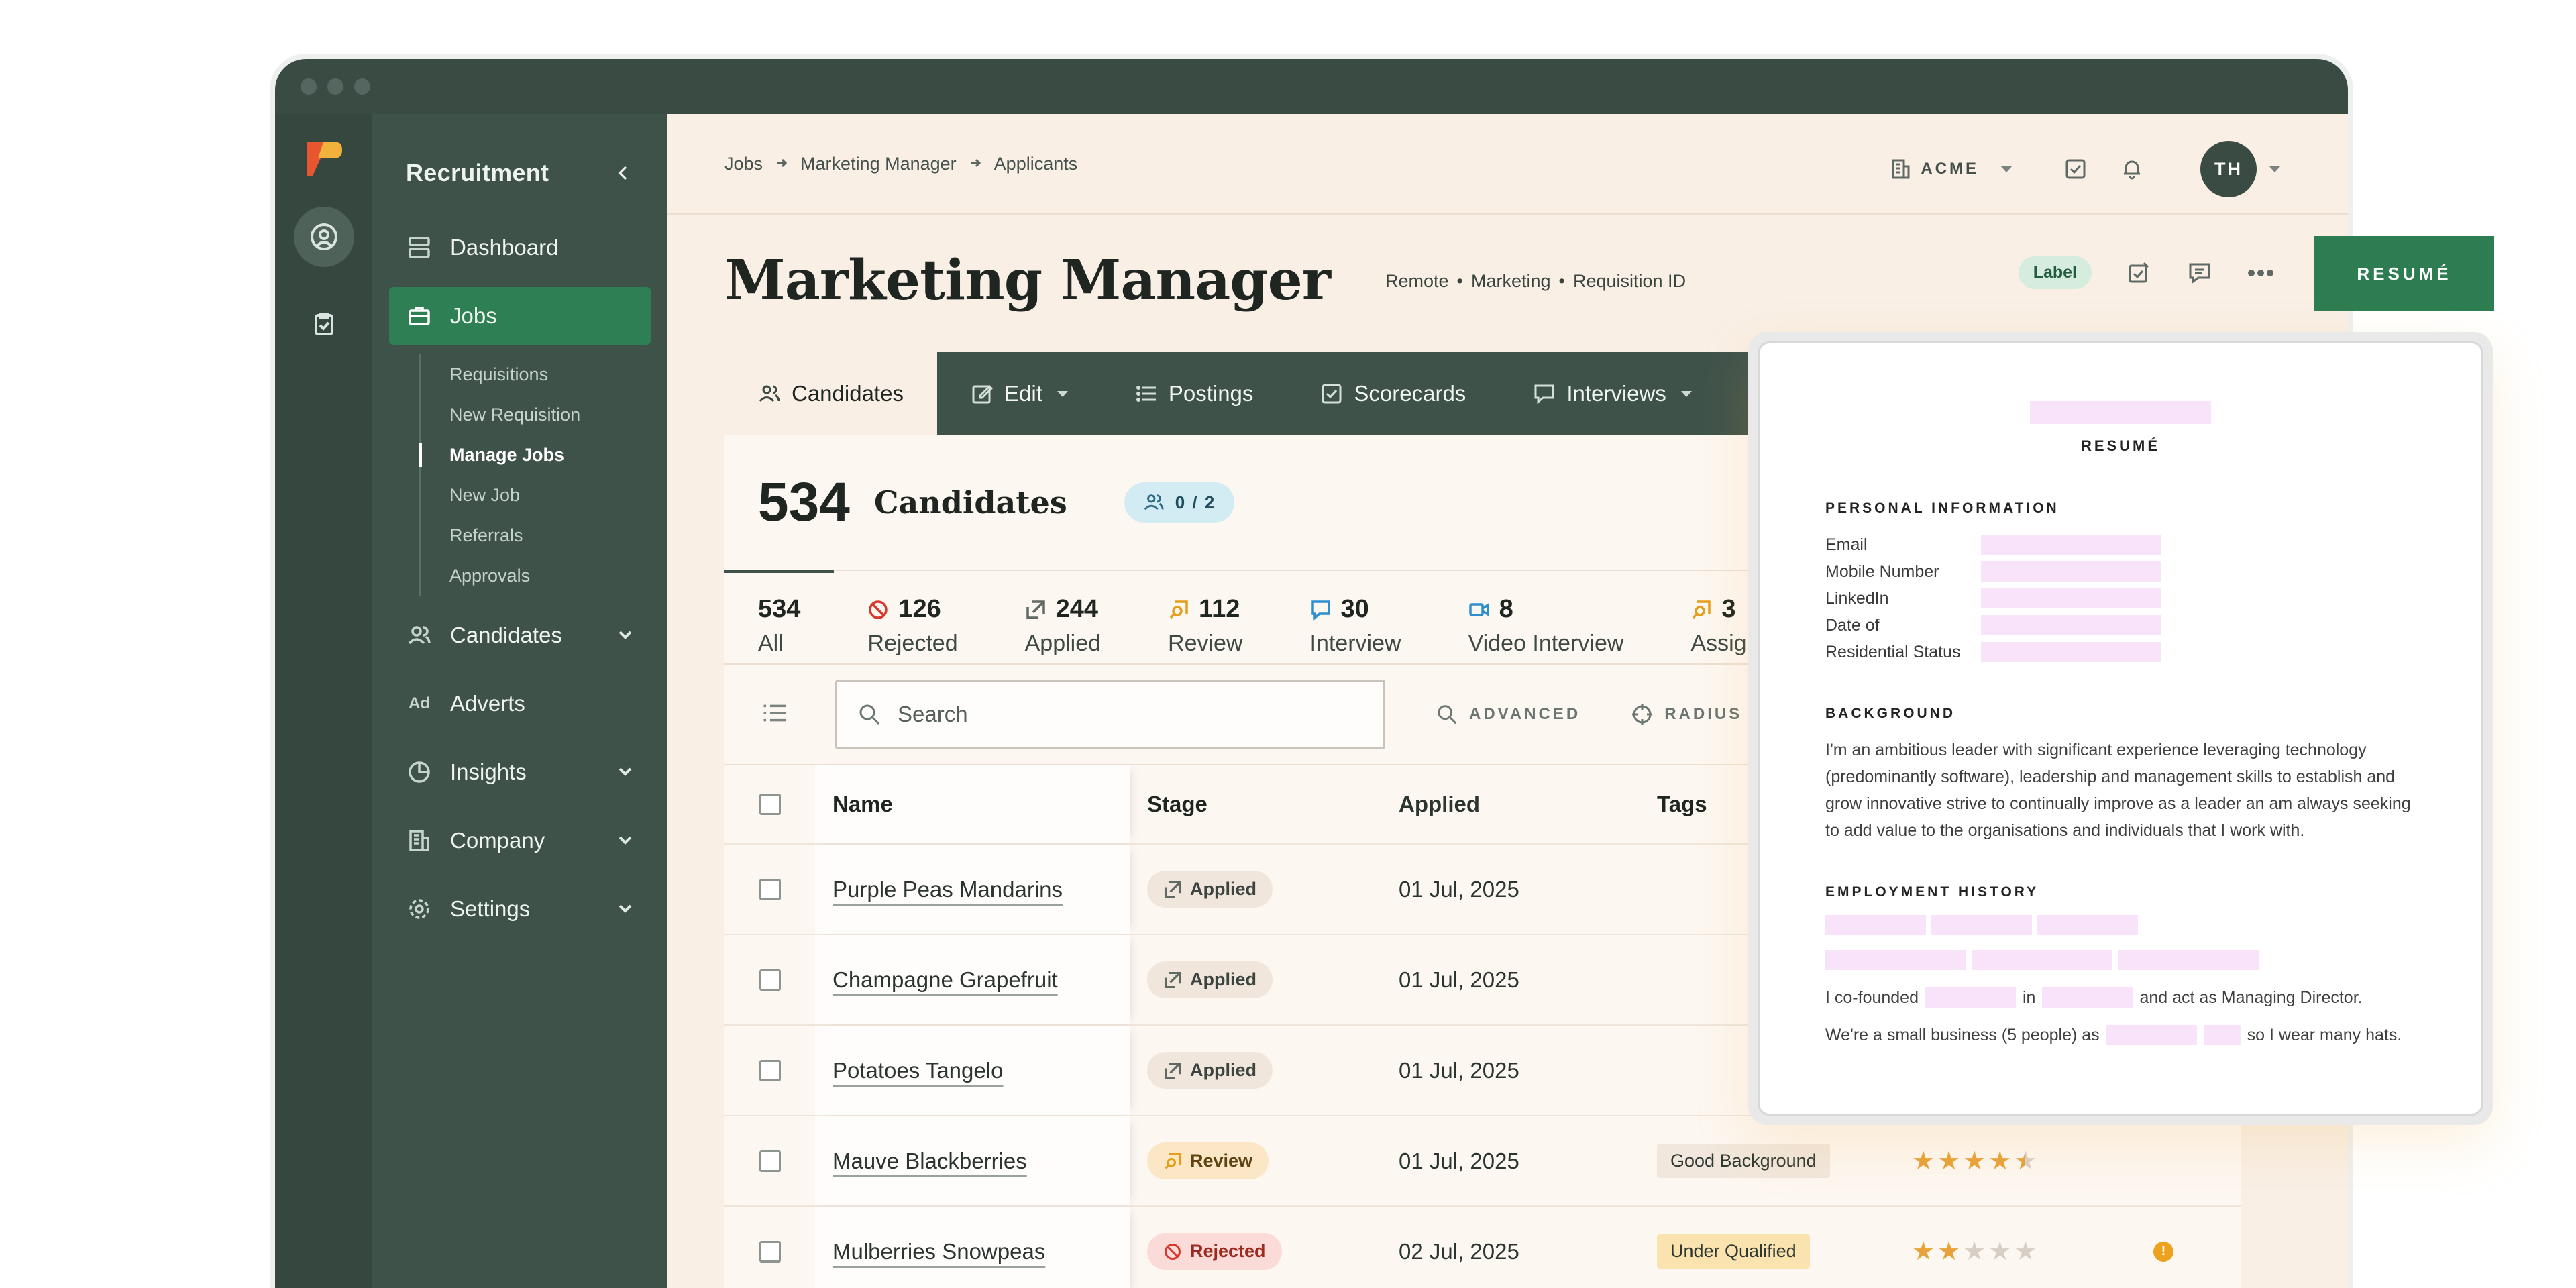 This screenshot has width=2576, height=1288. Describe the element at coordinates (488, 771) in the screenshot. I see `sidebar-item-label: Insights` at that location.